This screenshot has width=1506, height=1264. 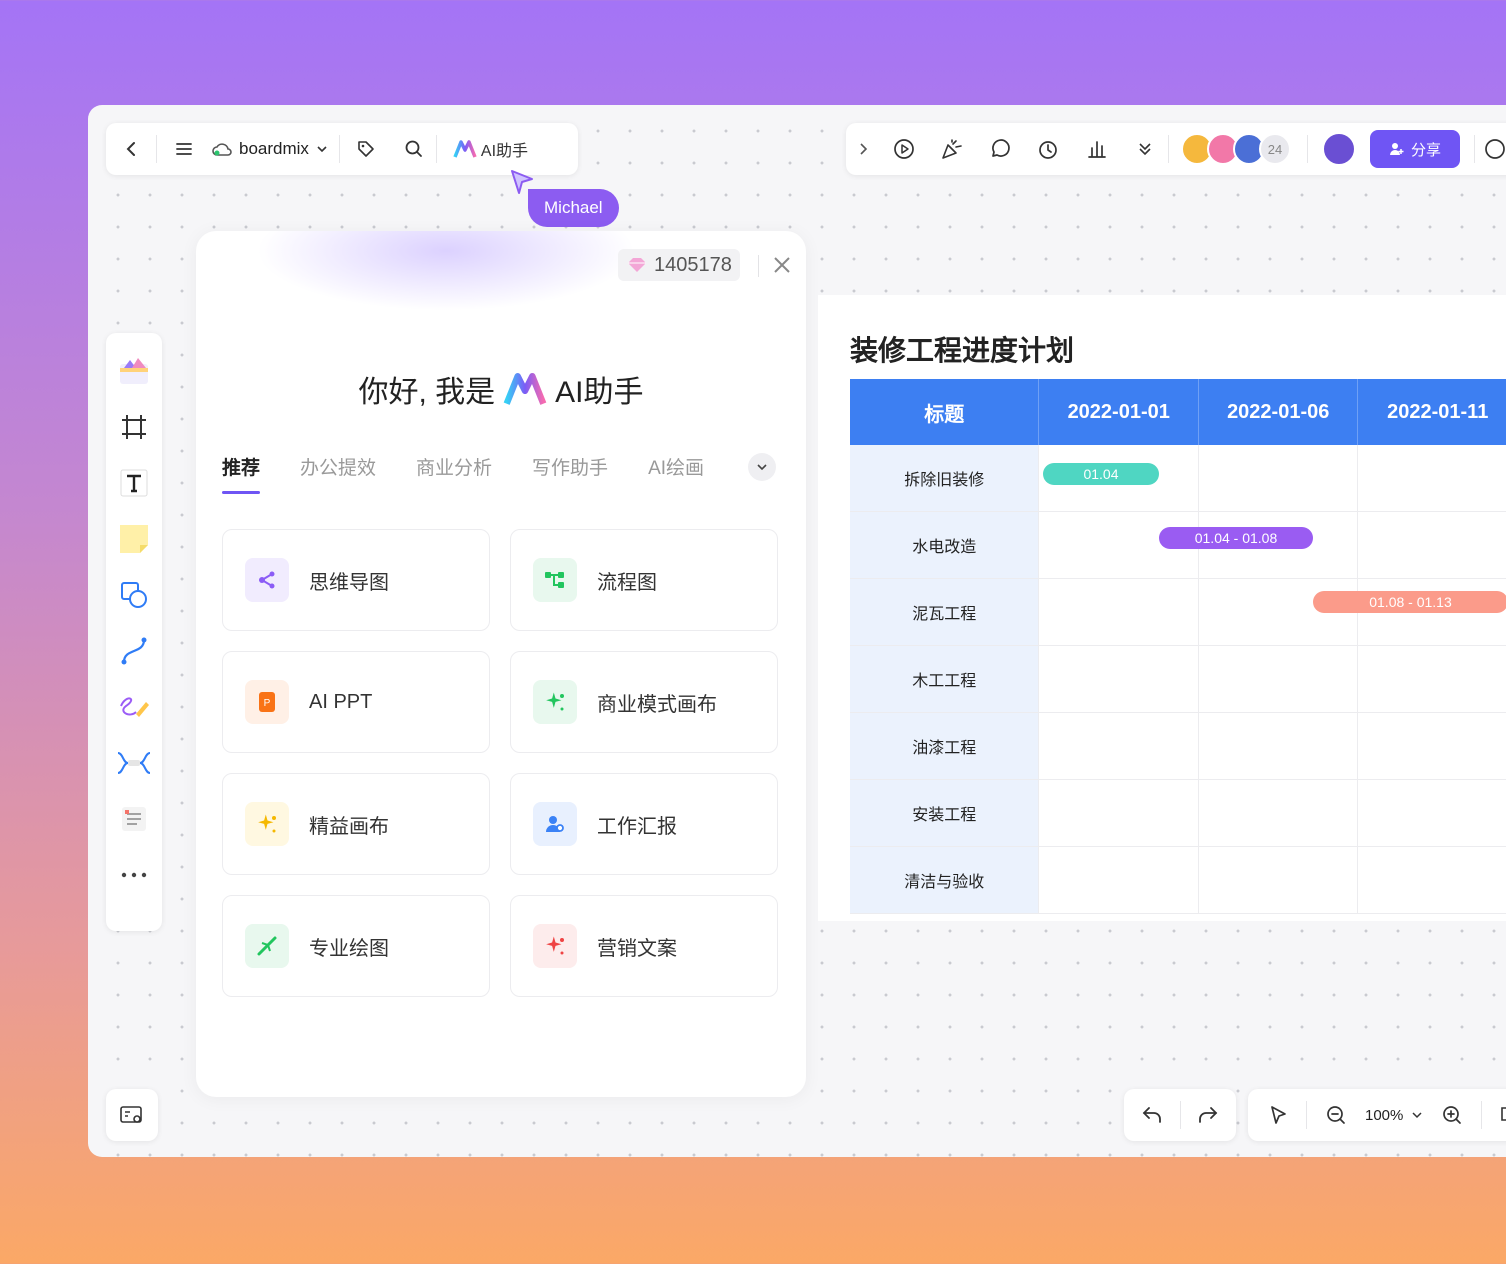 I want to click on expand-toolbar-button, so click(x=863, y=149).